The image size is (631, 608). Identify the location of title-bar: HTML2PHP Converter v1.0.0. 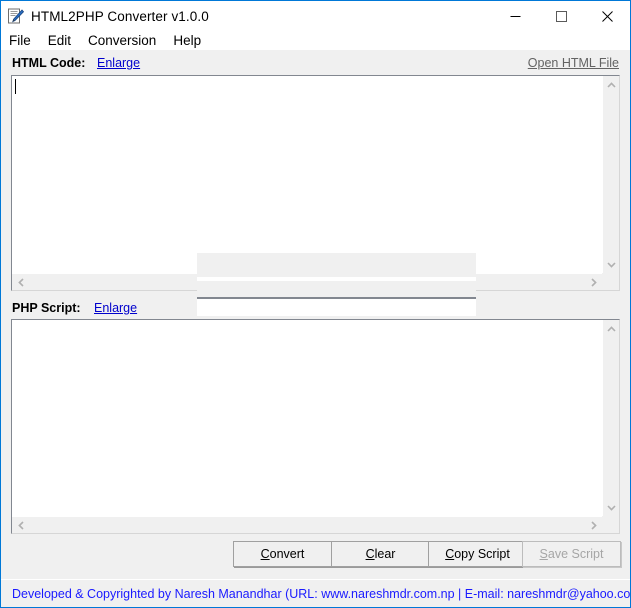
(315, 16).